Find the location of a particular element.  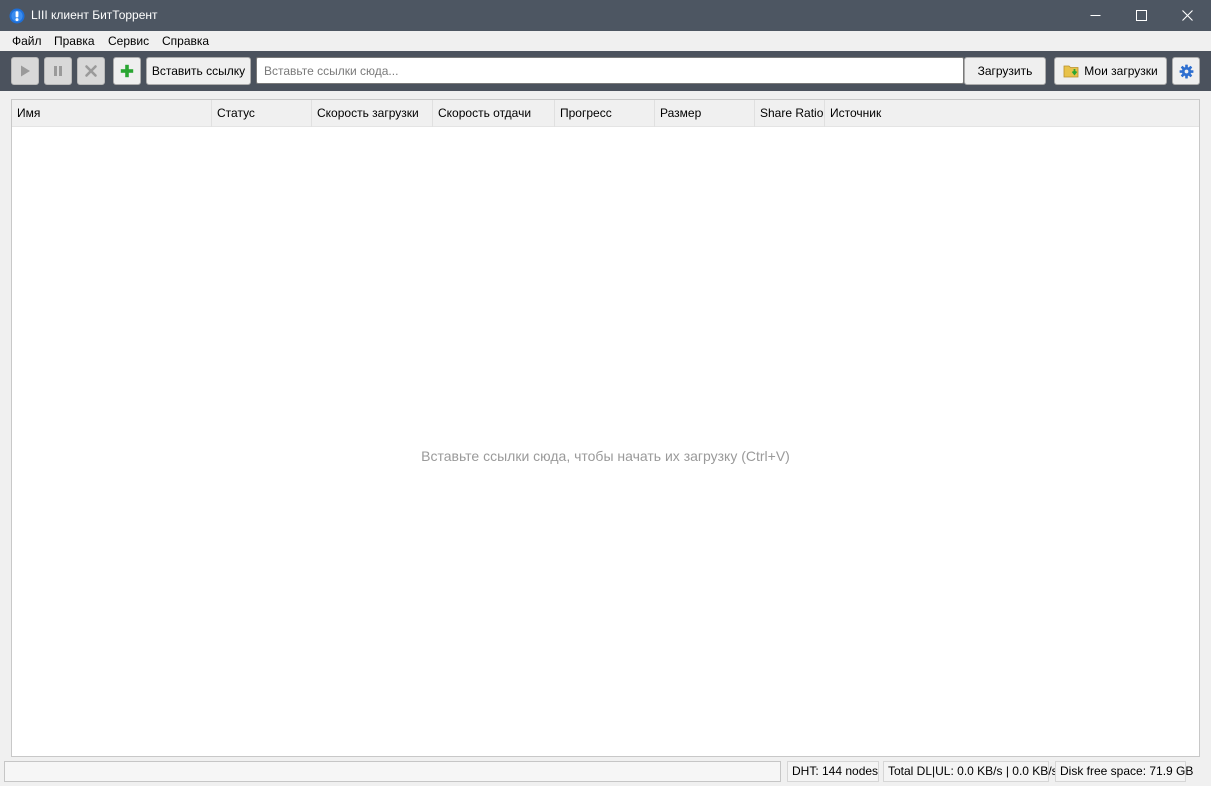

play-icon is located at coordinates (25, 71).